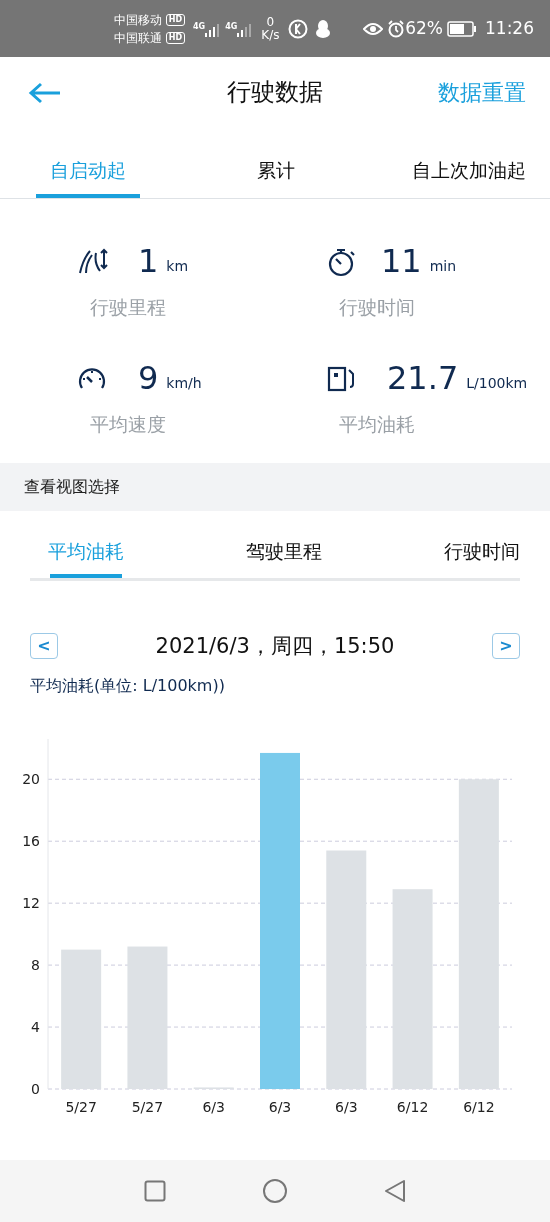 The height and width of the screenshot is (1222, 550). What do you see at coordinates (31, 903) in the screenshot?
I see `y-tick-label: 12` at bounding box center [31, 903].